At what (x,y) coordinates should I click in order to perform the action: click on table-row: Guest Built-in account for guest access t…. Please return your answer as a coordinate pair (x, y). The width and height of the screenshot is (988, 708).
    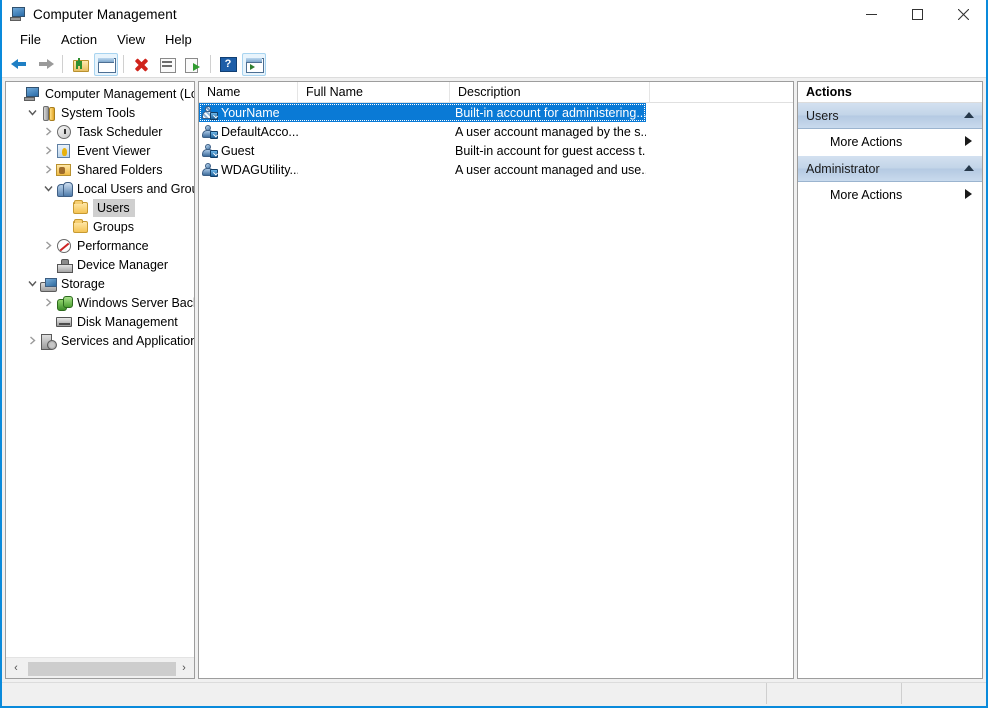
    Looking at the image, I should click on (496, 150).